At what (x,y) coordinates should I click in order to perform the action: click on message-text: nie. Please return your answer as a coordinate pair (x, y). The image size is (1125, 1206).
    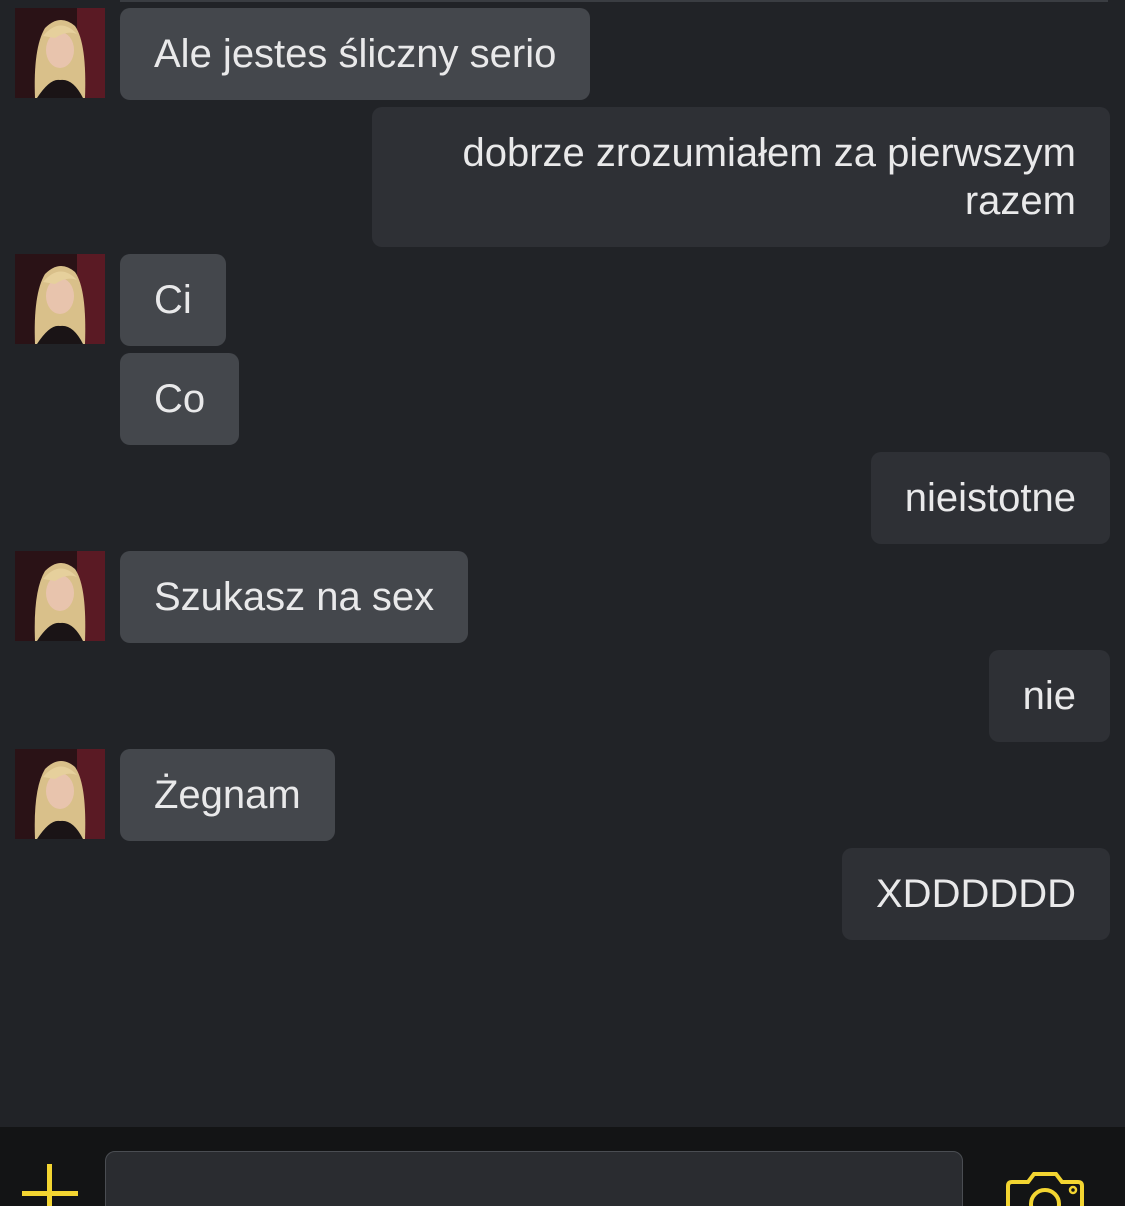
    Looking at the image, I should click on (1049, 696).